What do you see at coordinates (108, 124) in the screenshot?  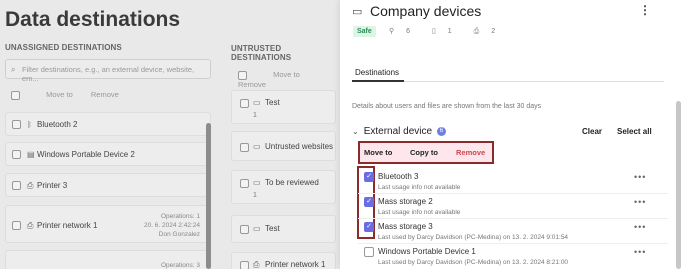 I see `list-item: ᛒ Bluetooth 2` at bounding box center [108, 124].